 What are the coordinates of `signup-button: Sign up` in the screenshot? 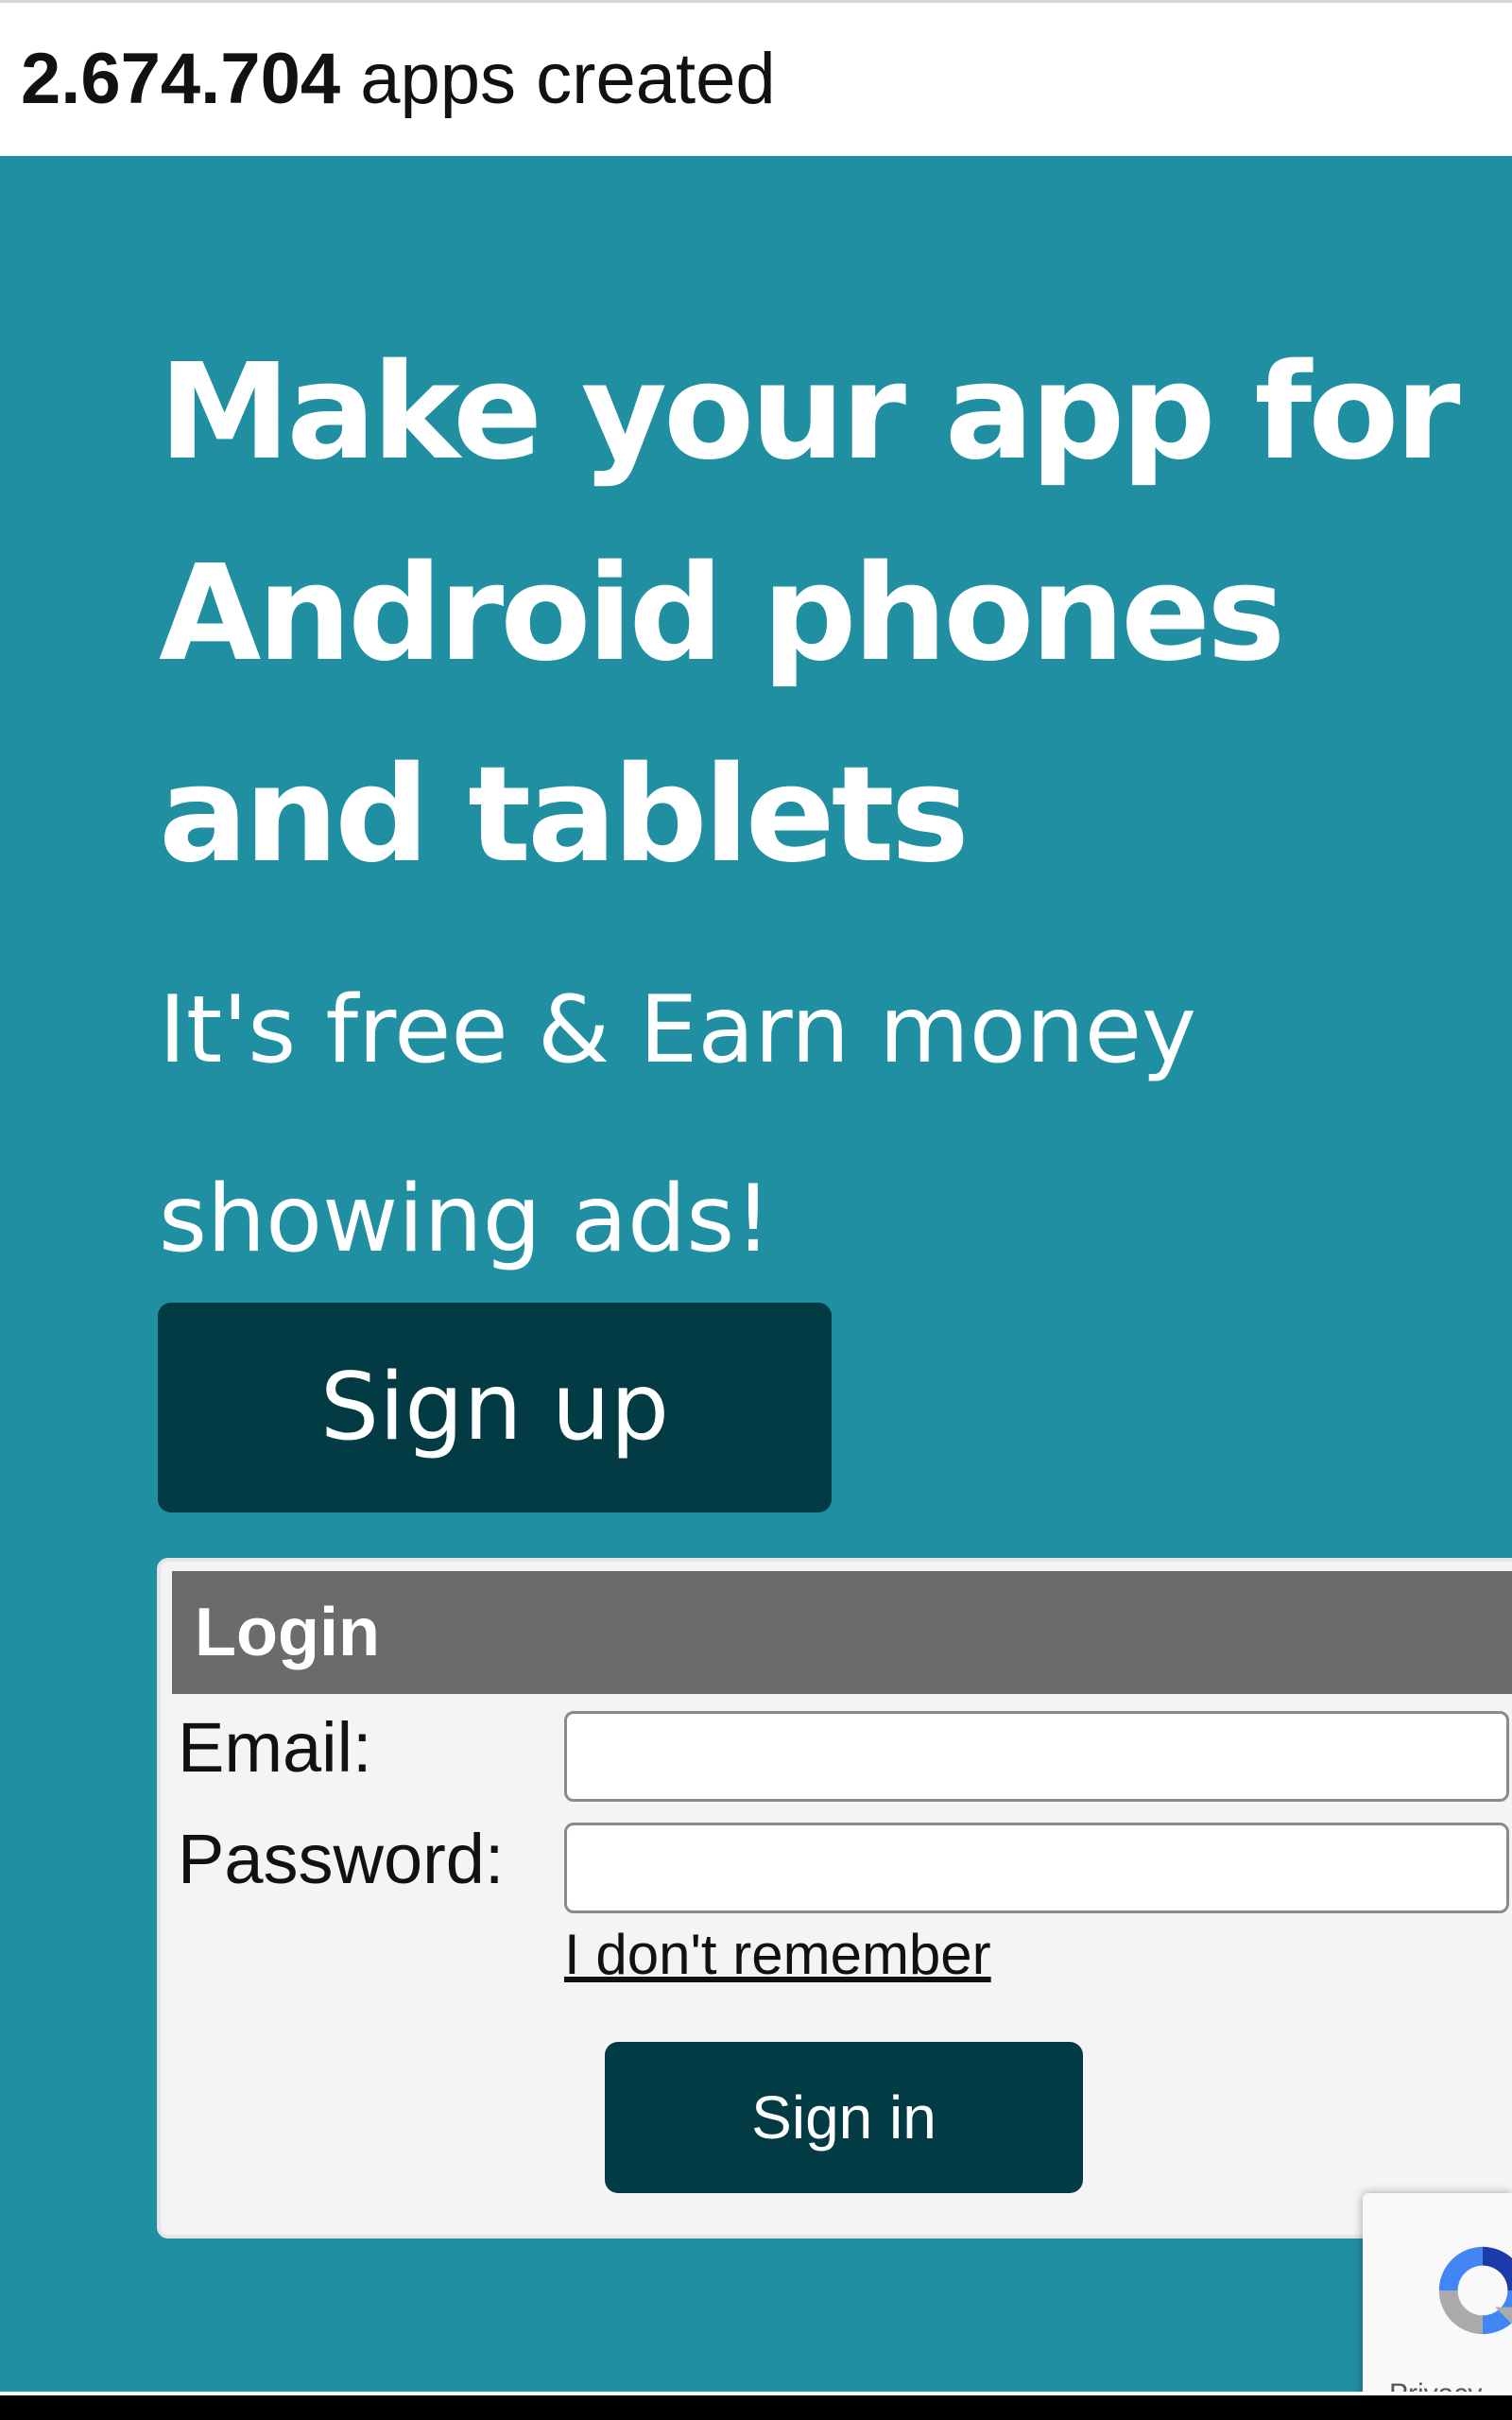 It's located at (495, 1407).